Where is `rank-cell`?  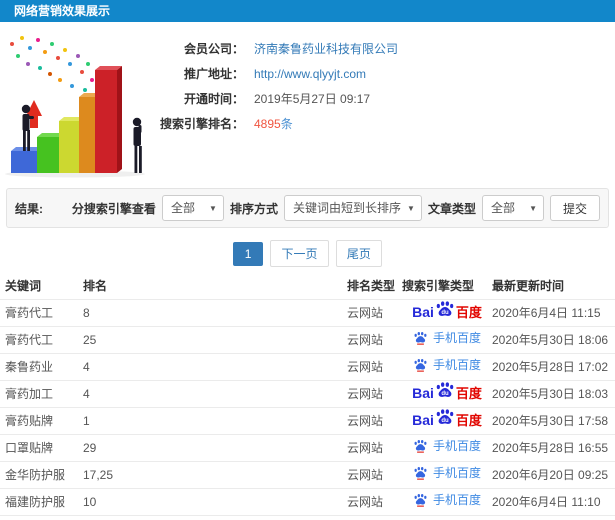 rank-cell is located at coordinates (215, 517).